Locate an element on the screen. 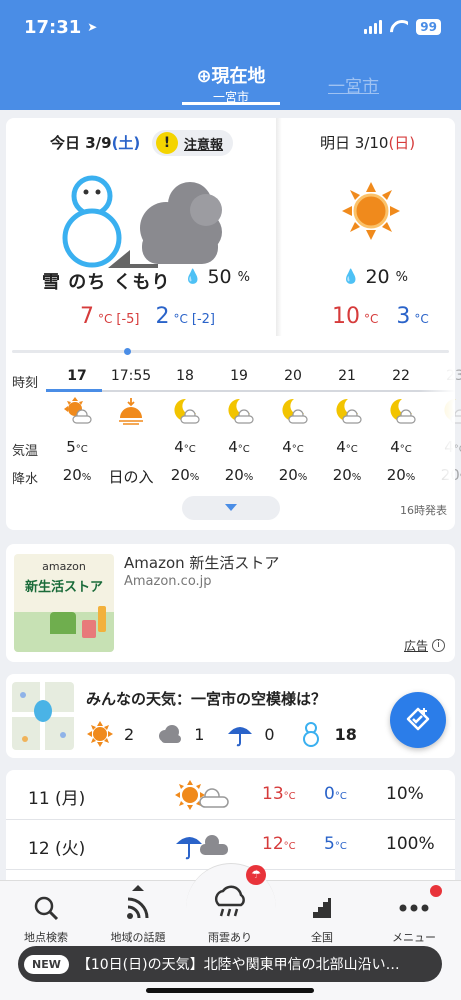 This screenshot has height=1000, width=461. ad-title: Amazon 新生活ストア is located at coordinates (201, 562).